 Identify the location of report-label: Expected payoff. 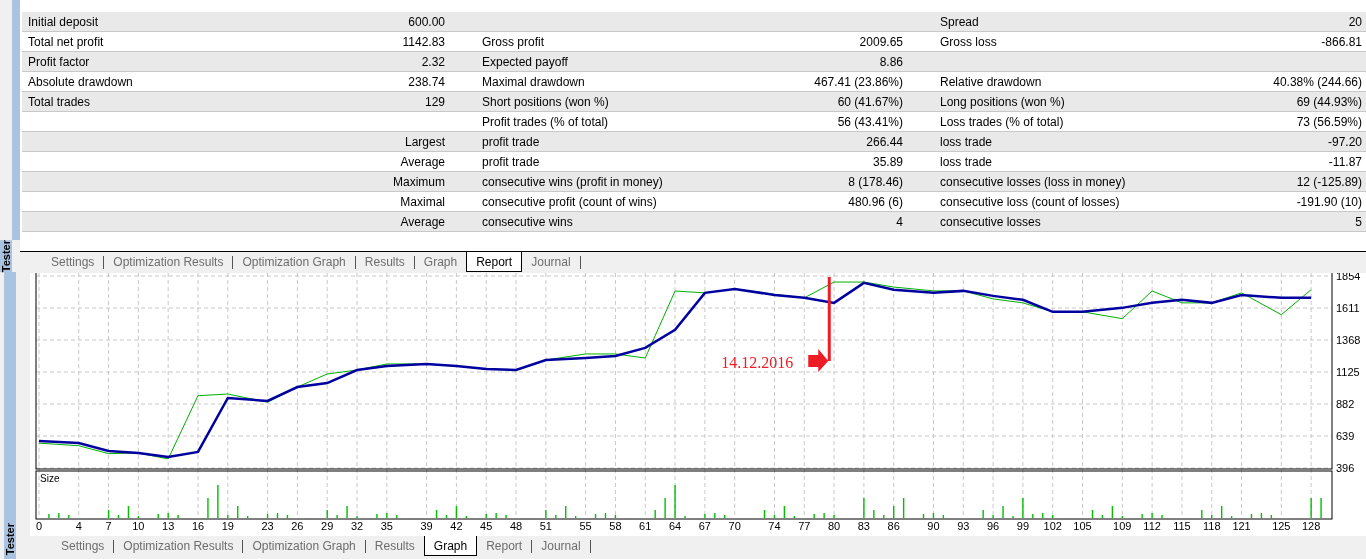
(525, 62).